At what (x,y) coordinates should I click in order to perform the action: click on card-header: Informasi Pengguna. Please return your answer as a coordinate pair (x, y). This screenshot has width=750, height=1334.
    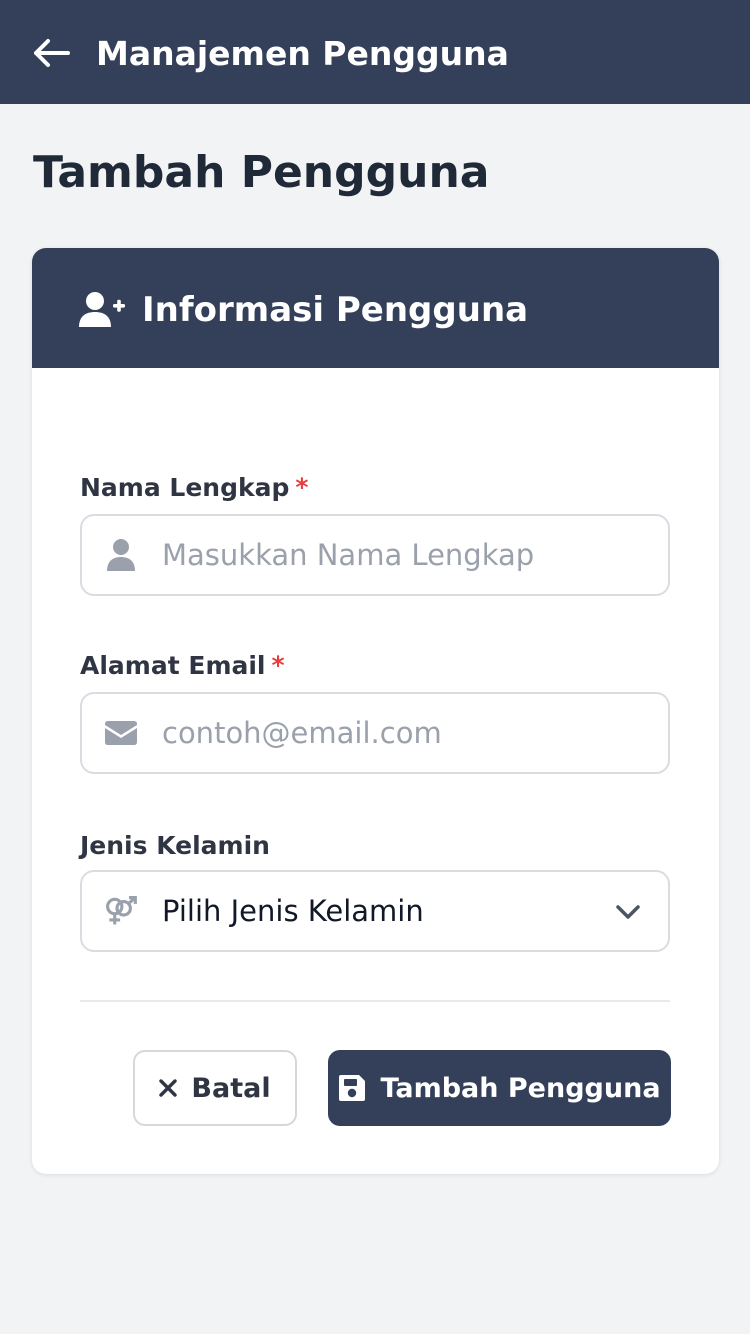
    Looking at the image, I should click on (375, 308).